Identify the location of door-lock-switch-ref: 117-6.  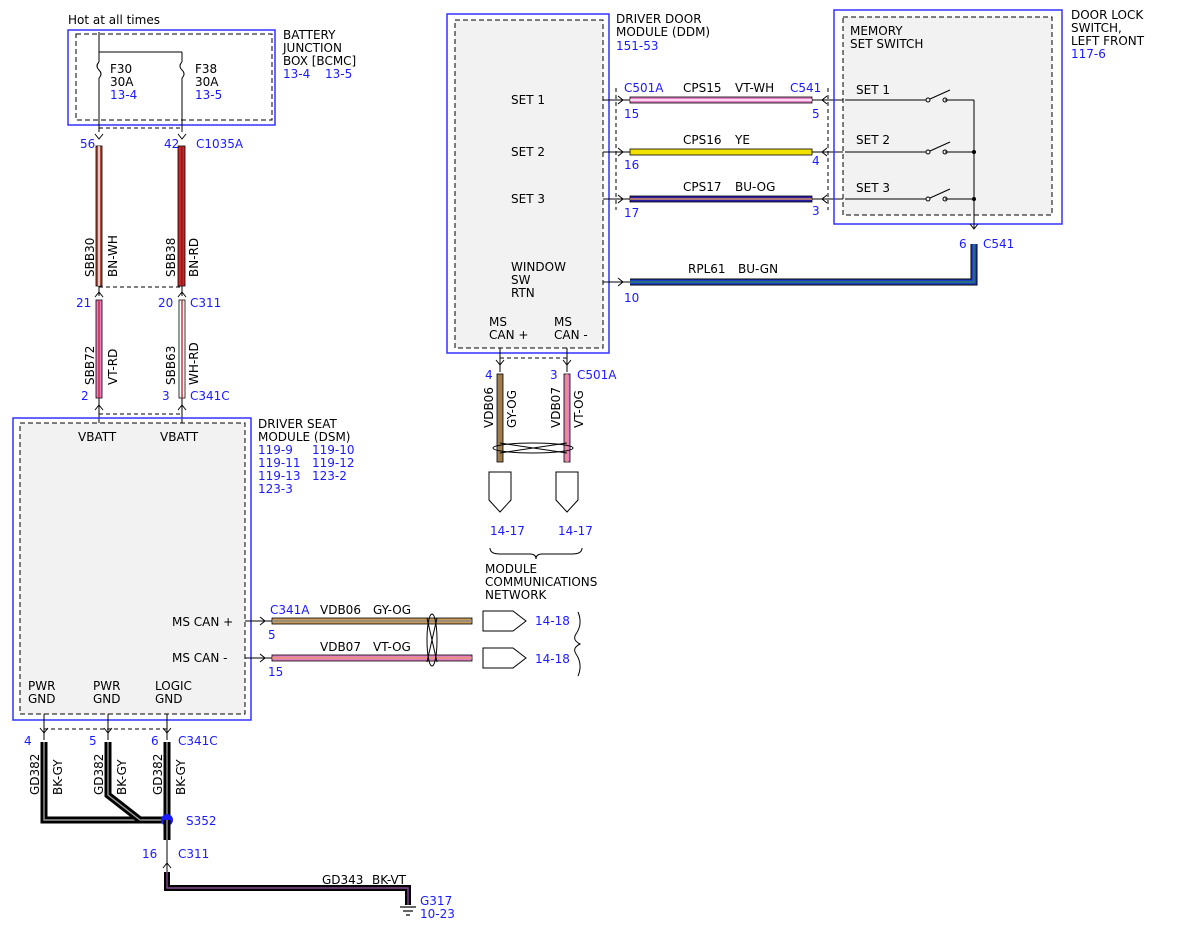
(1088, 54).